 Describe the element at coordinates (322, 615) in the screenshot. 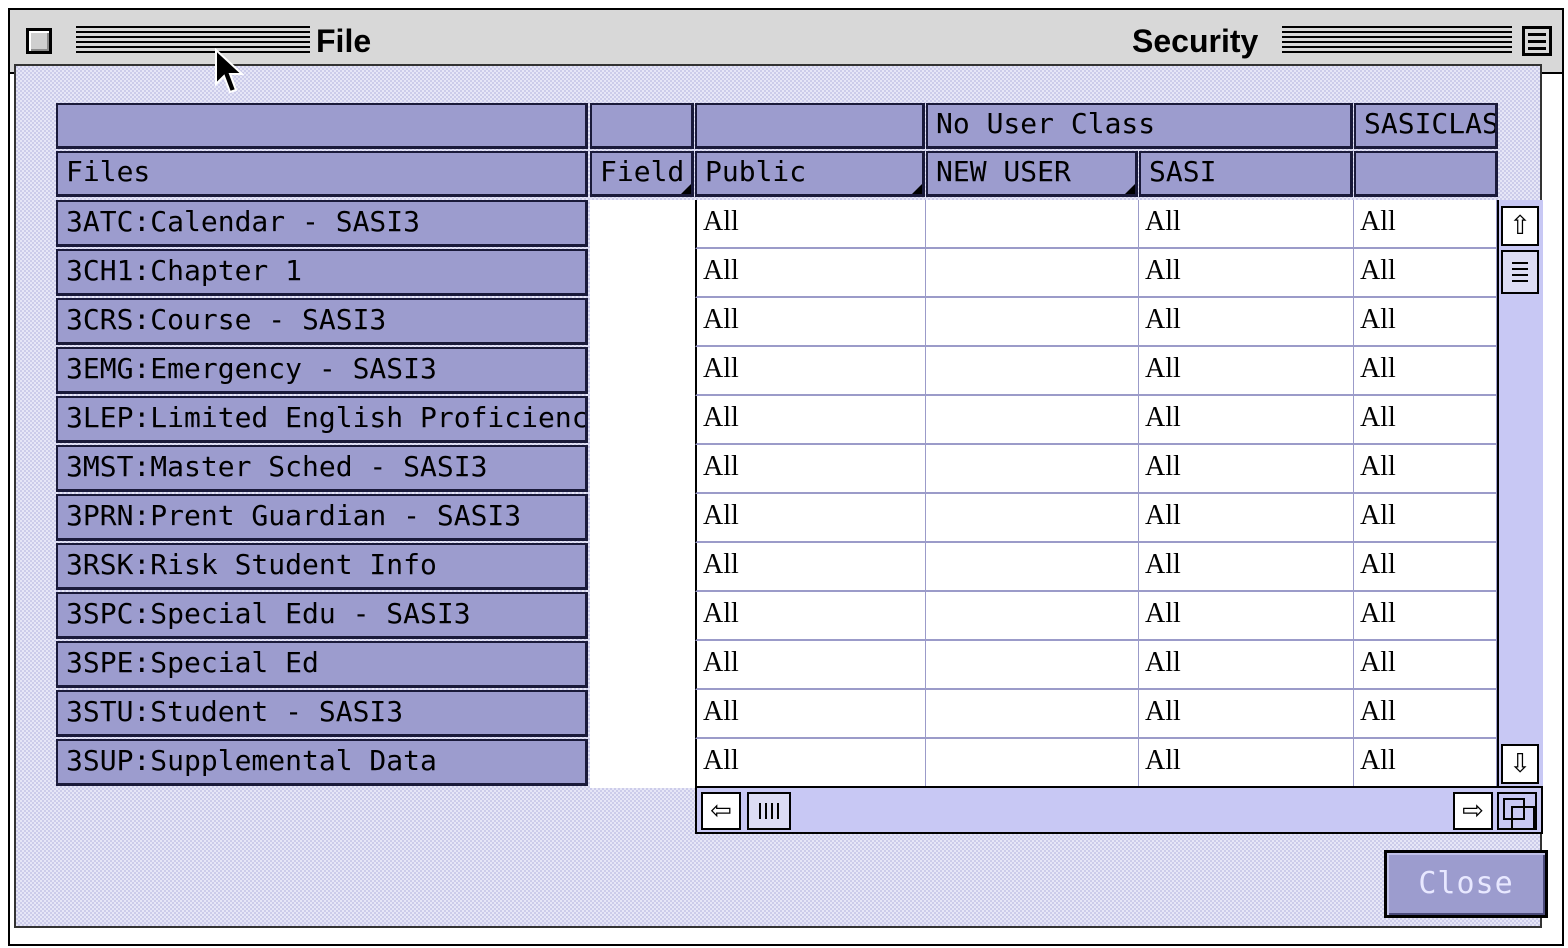

I see `row-header-file: 3SPC:Special Edu - SASI3` at that location.